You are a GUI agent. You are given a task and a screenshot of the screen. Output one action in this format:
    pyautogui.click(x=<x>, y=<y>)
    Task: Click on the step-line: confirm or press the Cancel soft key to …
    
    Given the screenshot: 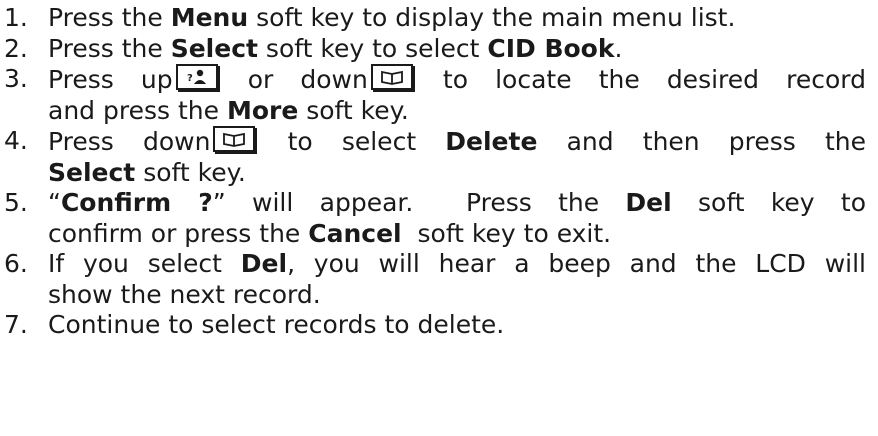 What is the action you would take?
    pyautogui.click(x=457, y=234)
    